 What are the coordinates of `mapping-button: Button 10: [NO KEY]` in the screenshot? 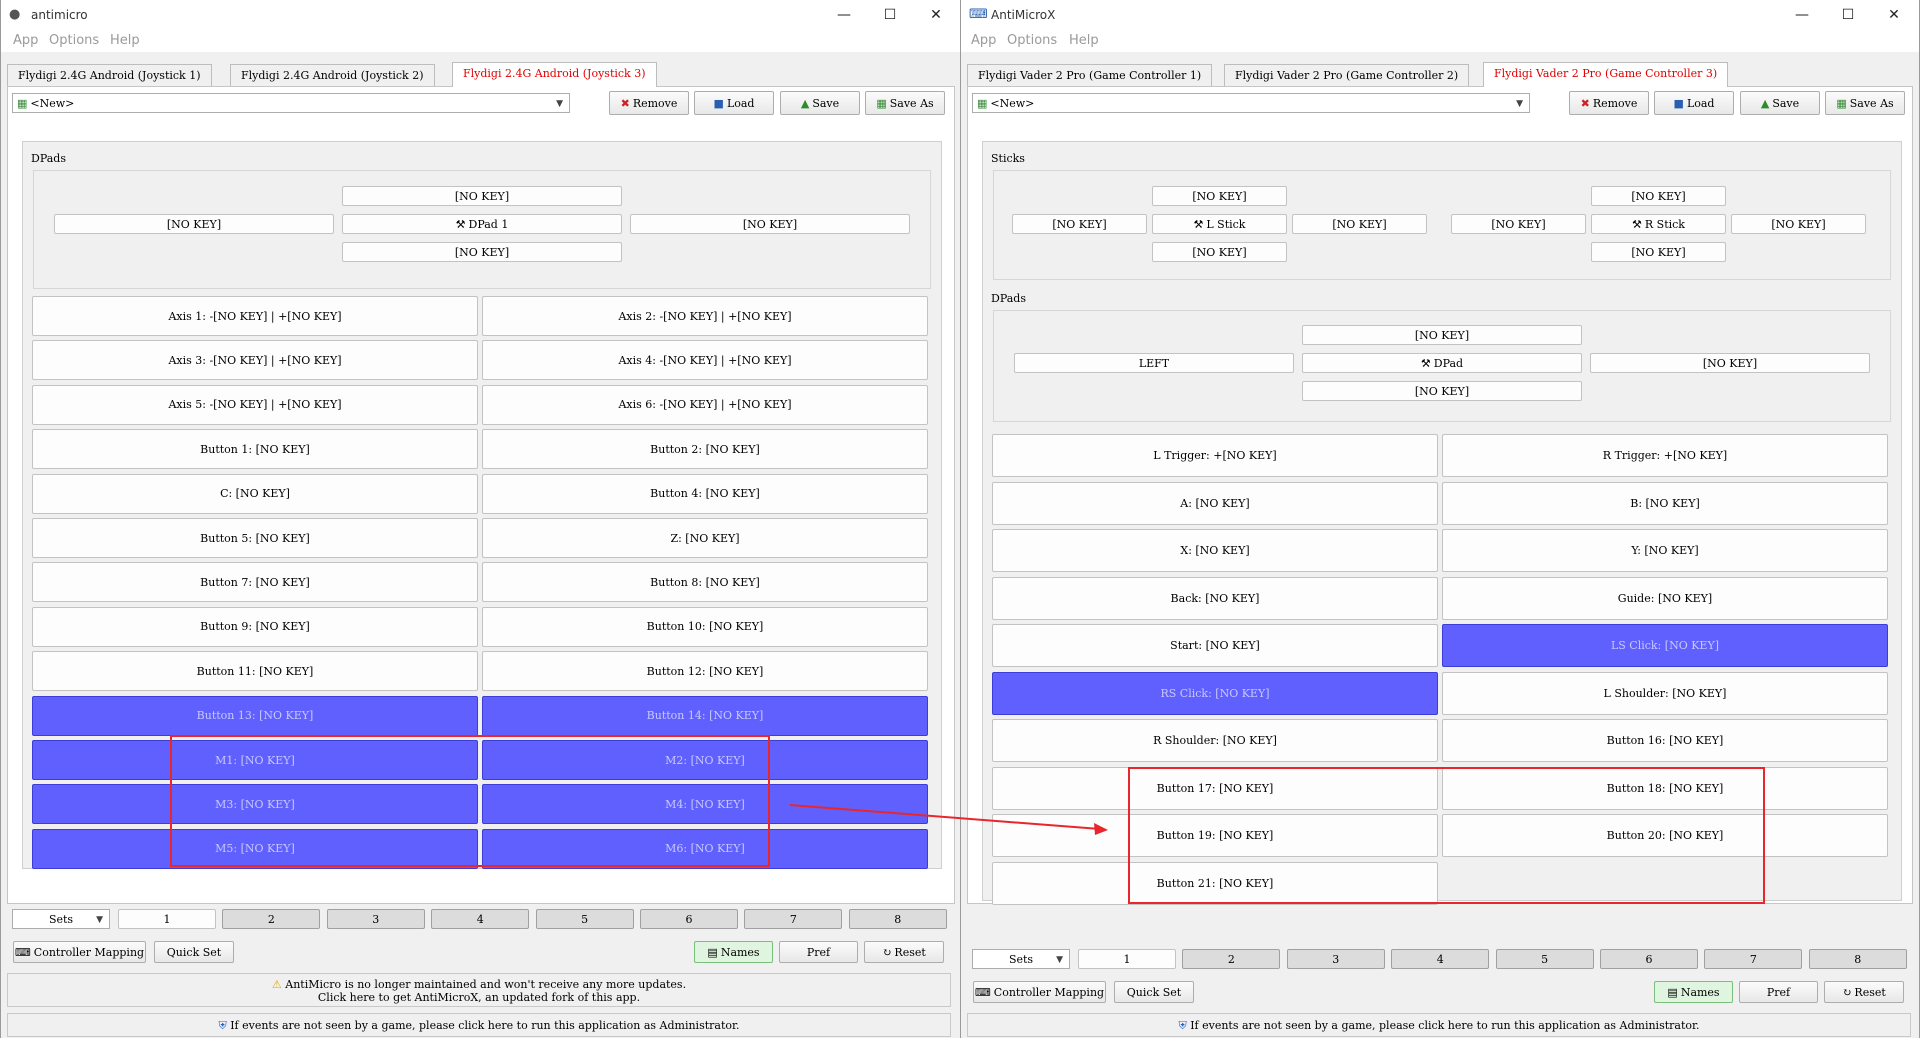 It's located at (705, 626).